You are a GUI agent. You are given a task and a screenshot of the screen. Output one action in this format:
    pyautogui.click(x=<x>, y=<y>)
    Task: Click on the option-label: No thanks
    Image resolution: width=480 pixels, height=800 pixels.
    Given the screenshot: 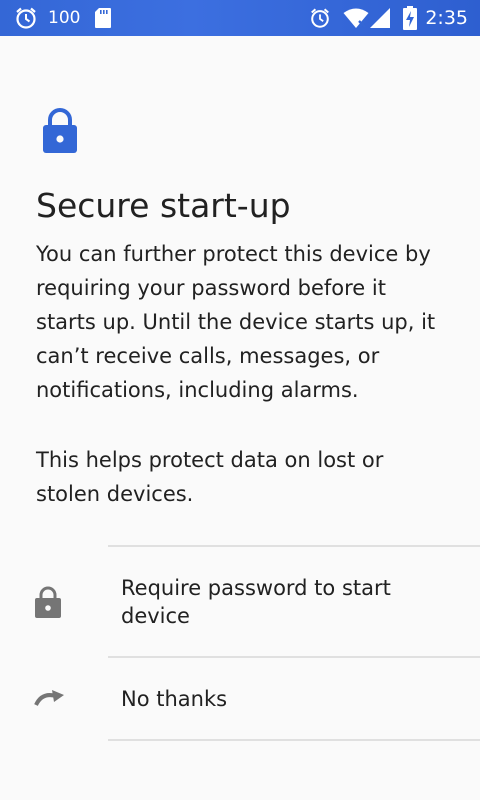 What is the action you would take?
    pyautogui.click(x=174, y=699)
    